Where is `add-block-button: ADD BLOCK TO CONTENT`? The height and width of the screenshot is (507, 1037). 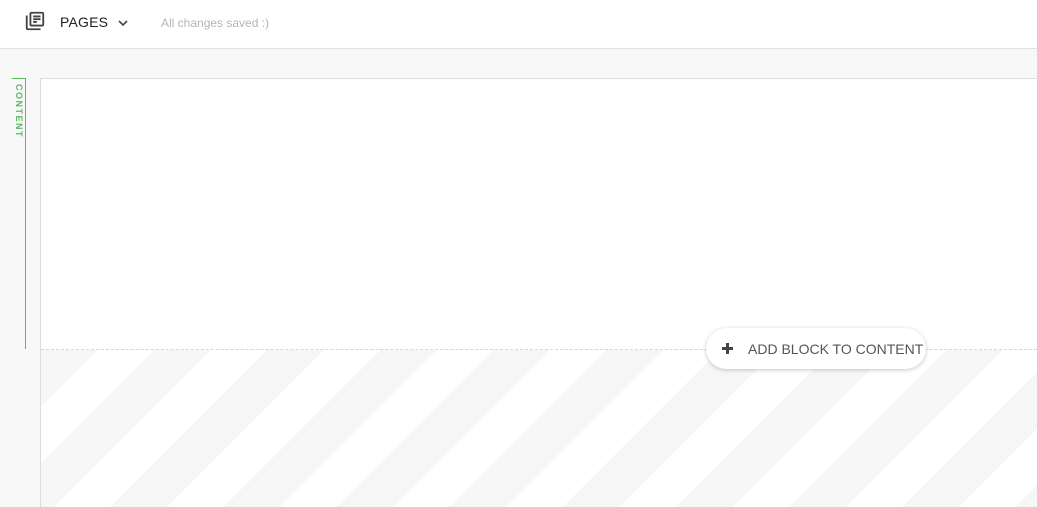 add-block-button: ADD BLOCK TO CONTENT is located at coordinates (816, 348).